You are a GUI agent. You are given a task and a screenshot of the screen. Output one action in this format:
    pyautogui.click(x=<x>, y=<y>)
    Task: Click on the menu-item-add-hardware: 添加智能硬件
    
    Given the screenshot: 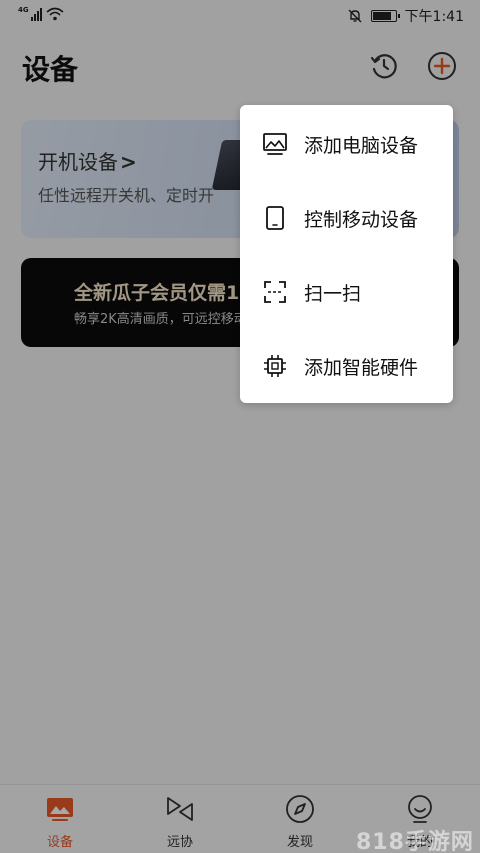 What is the action you would take?
    pyautogui.click(x=346, y=366)
    